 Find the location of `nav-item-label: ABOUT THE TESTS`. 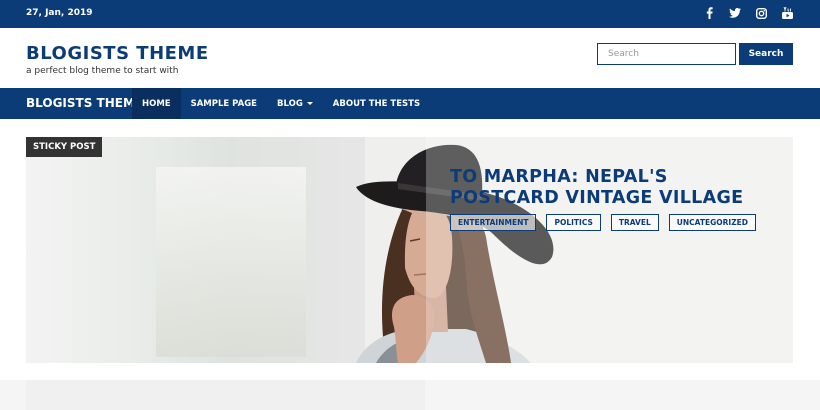

nav-item-label: ABOUT THE TESTS is located at coordinates (376, 103).